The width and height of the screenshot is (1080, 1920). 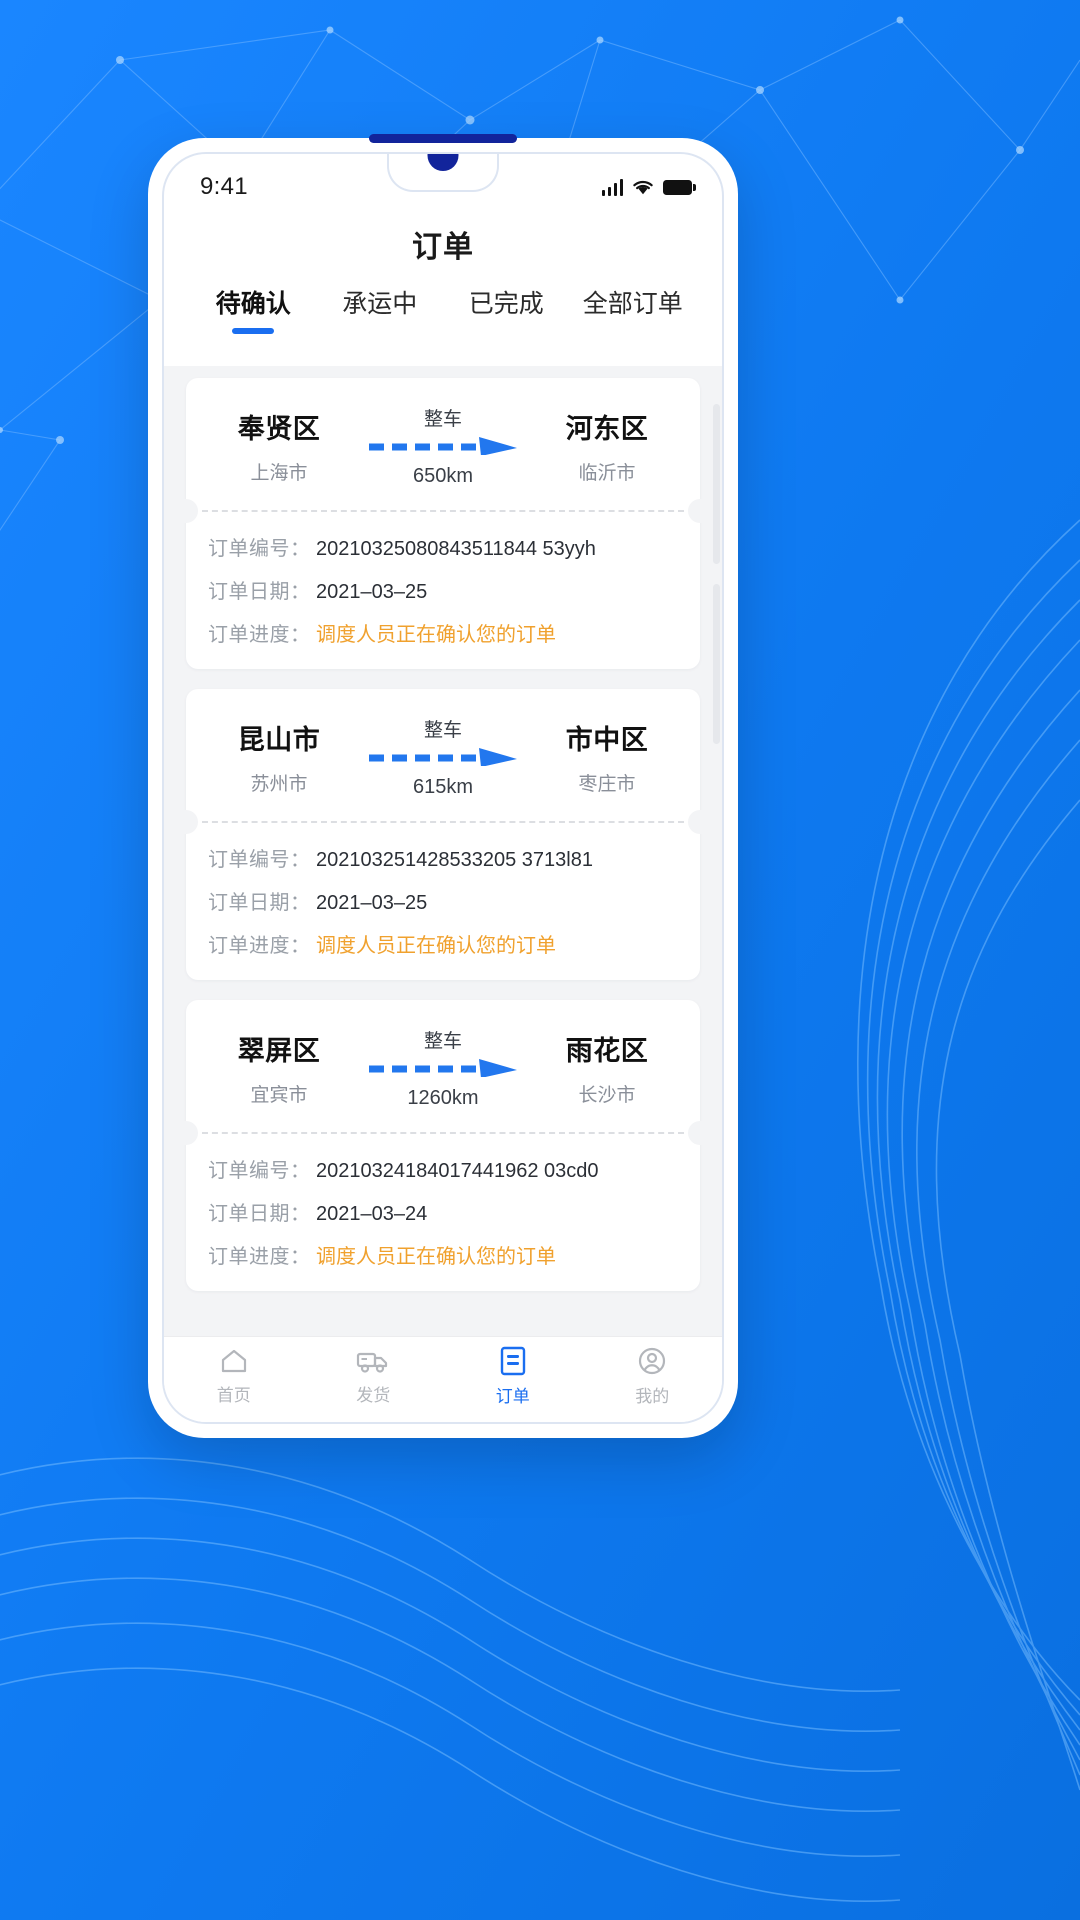 What do you see at coordinates (607, 757) in the screenshot?
I see `destination-block: 市中区 枣庄市` at bounding box center [607, 757].